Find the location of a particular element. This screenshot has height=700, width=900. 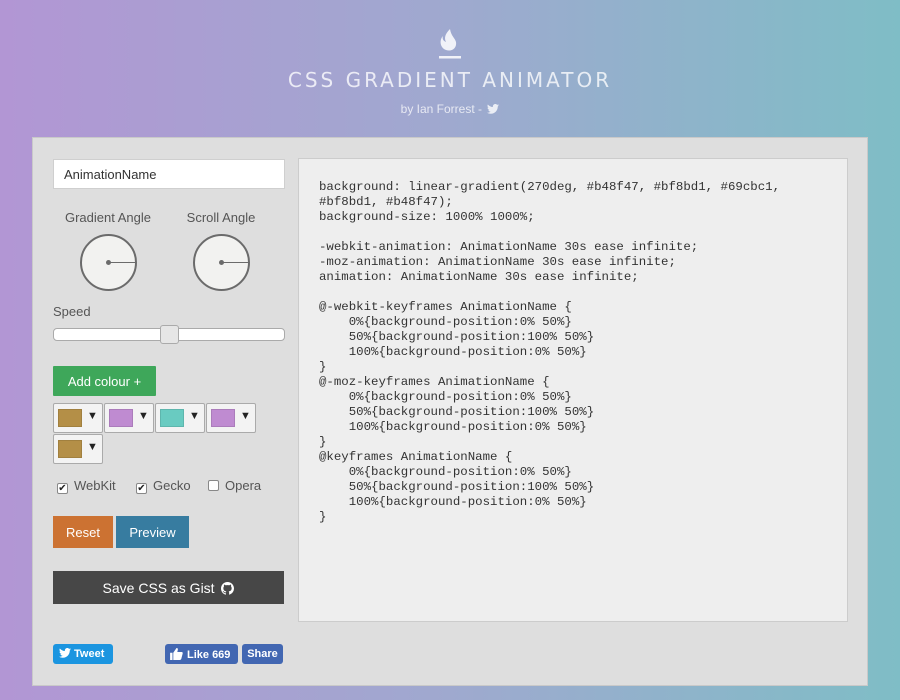

add-colour-button: Add colour + is located at coordinates (104, 381).